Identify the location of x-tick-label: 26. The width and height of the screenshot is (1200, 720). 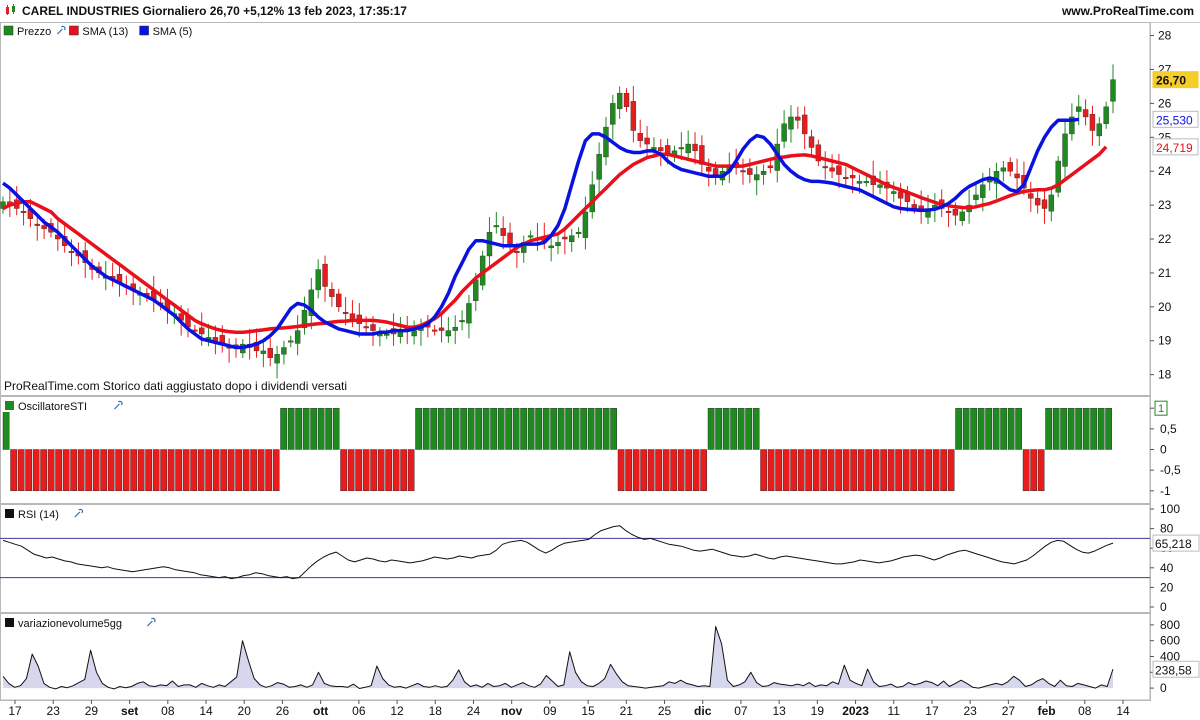
(283, 711).